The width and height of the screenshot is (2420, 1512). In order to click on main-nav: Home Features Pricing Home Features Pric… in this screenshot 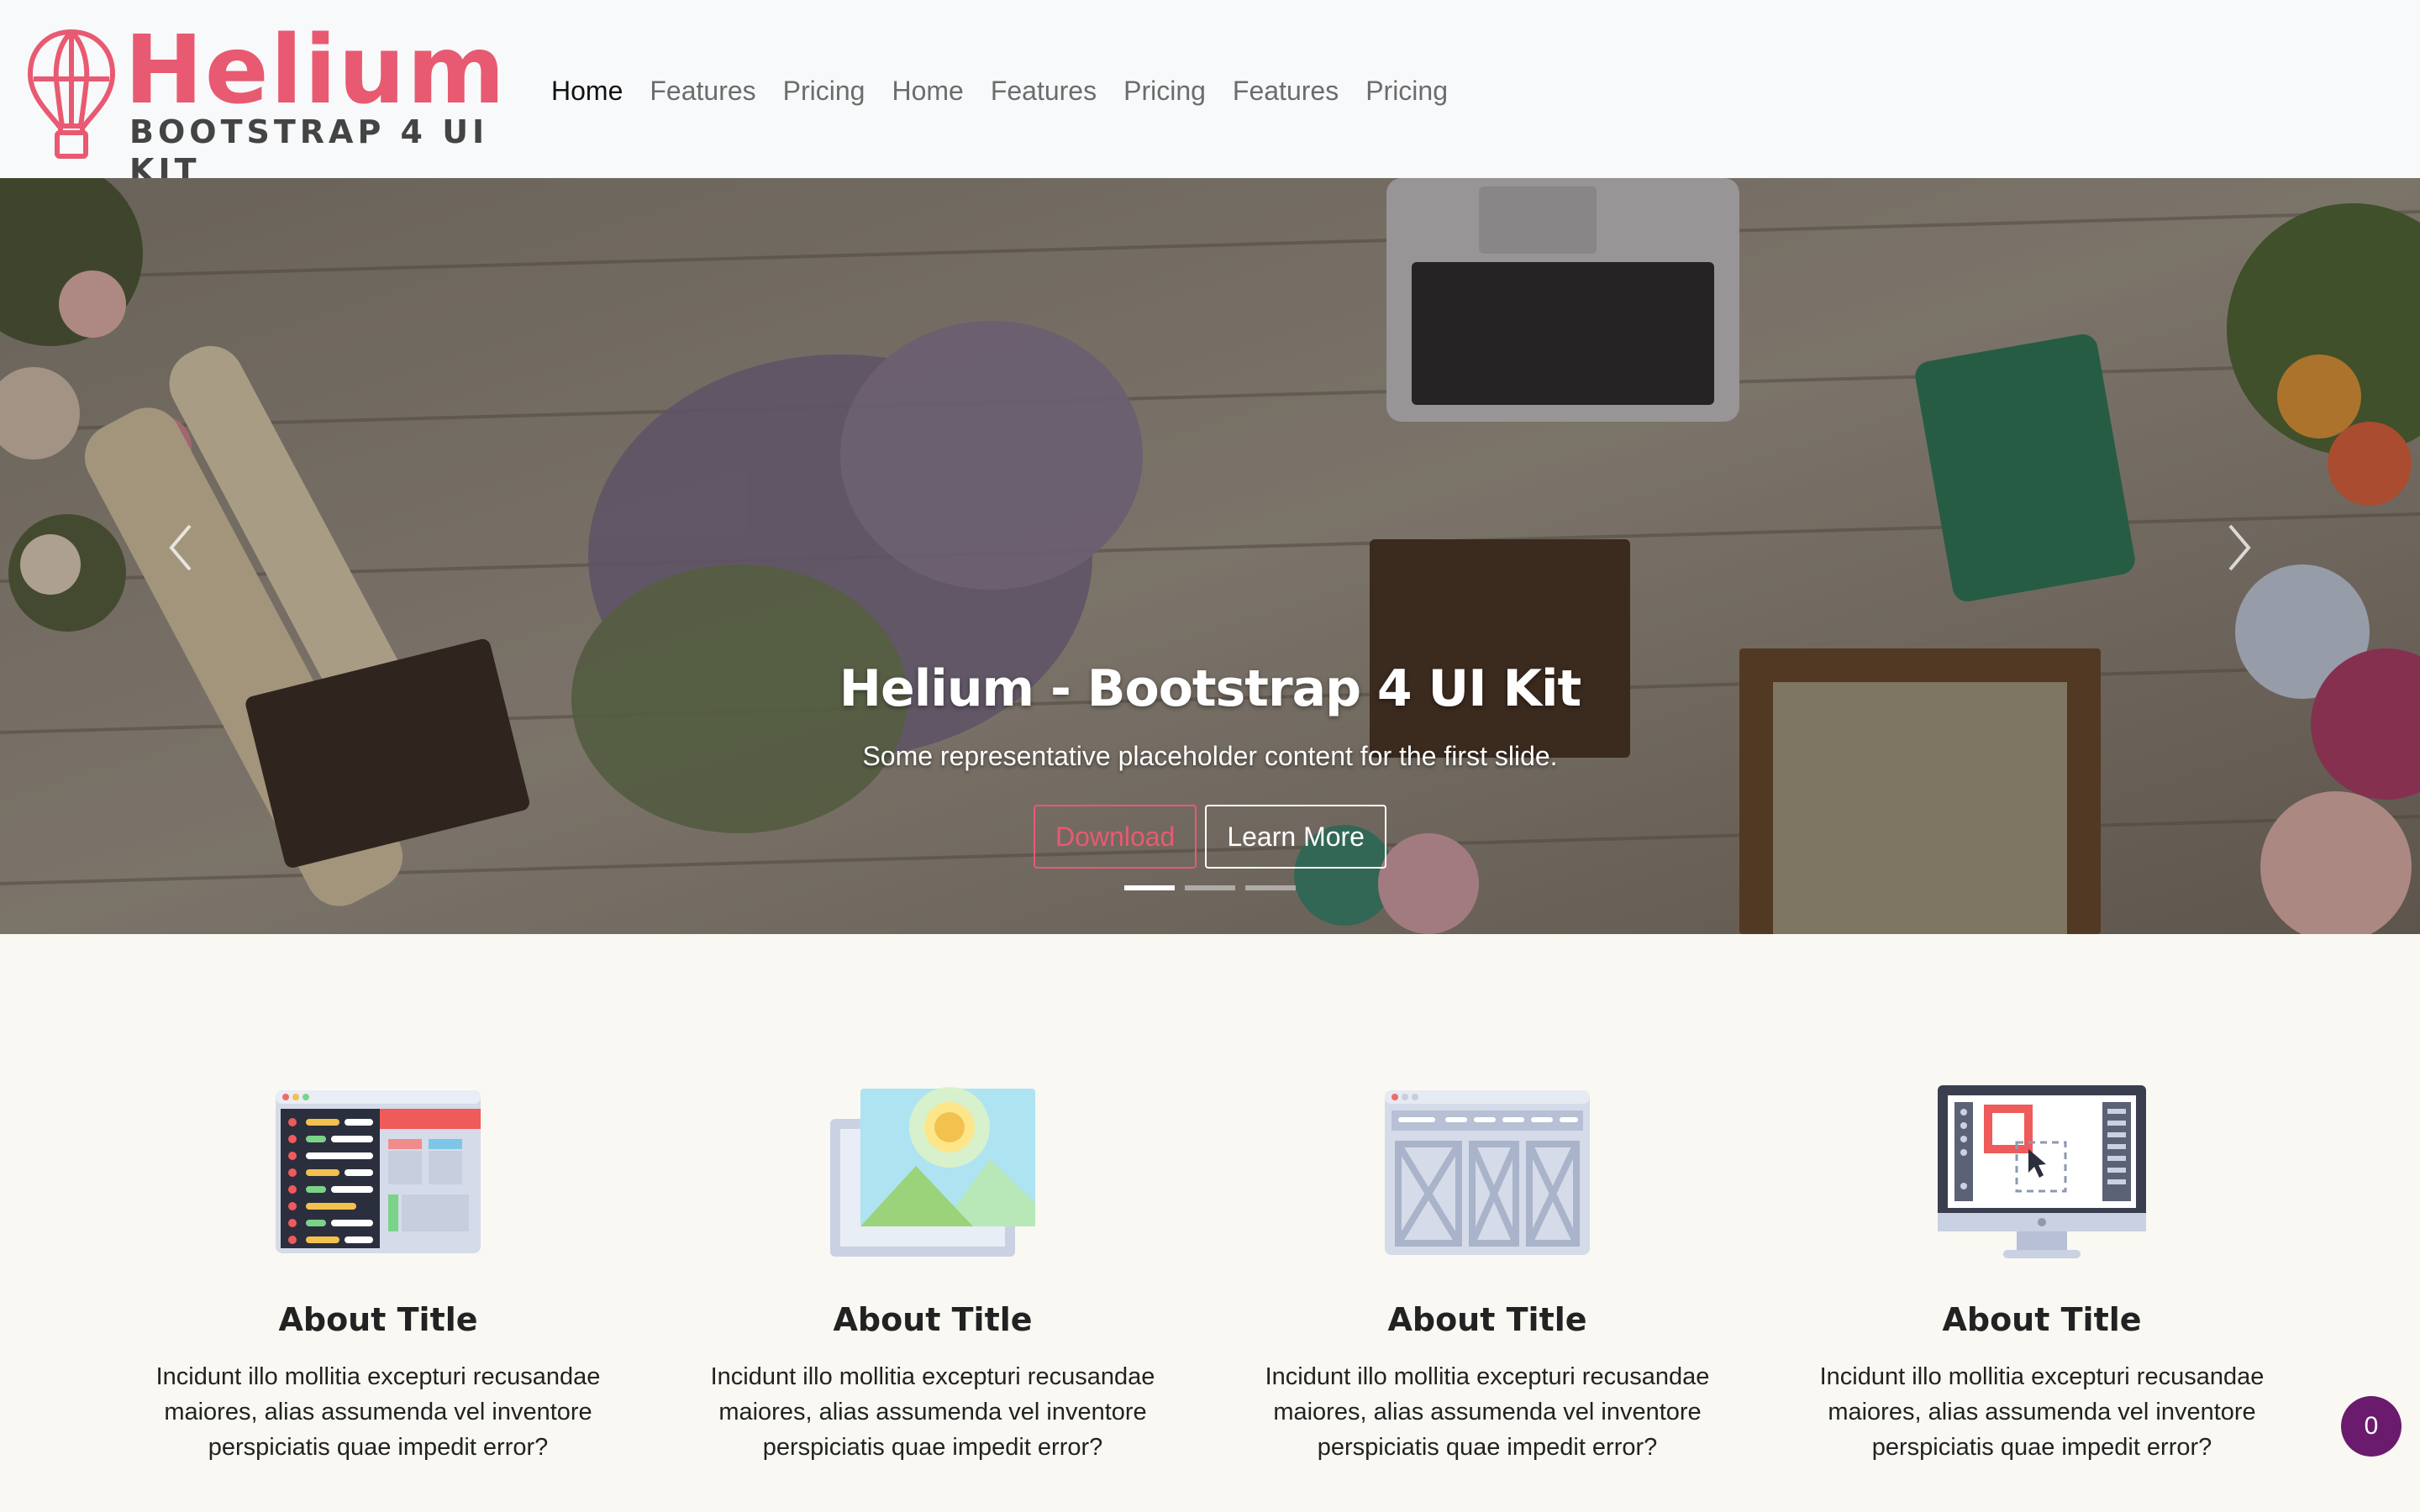, I will do `click(999, 90)`.